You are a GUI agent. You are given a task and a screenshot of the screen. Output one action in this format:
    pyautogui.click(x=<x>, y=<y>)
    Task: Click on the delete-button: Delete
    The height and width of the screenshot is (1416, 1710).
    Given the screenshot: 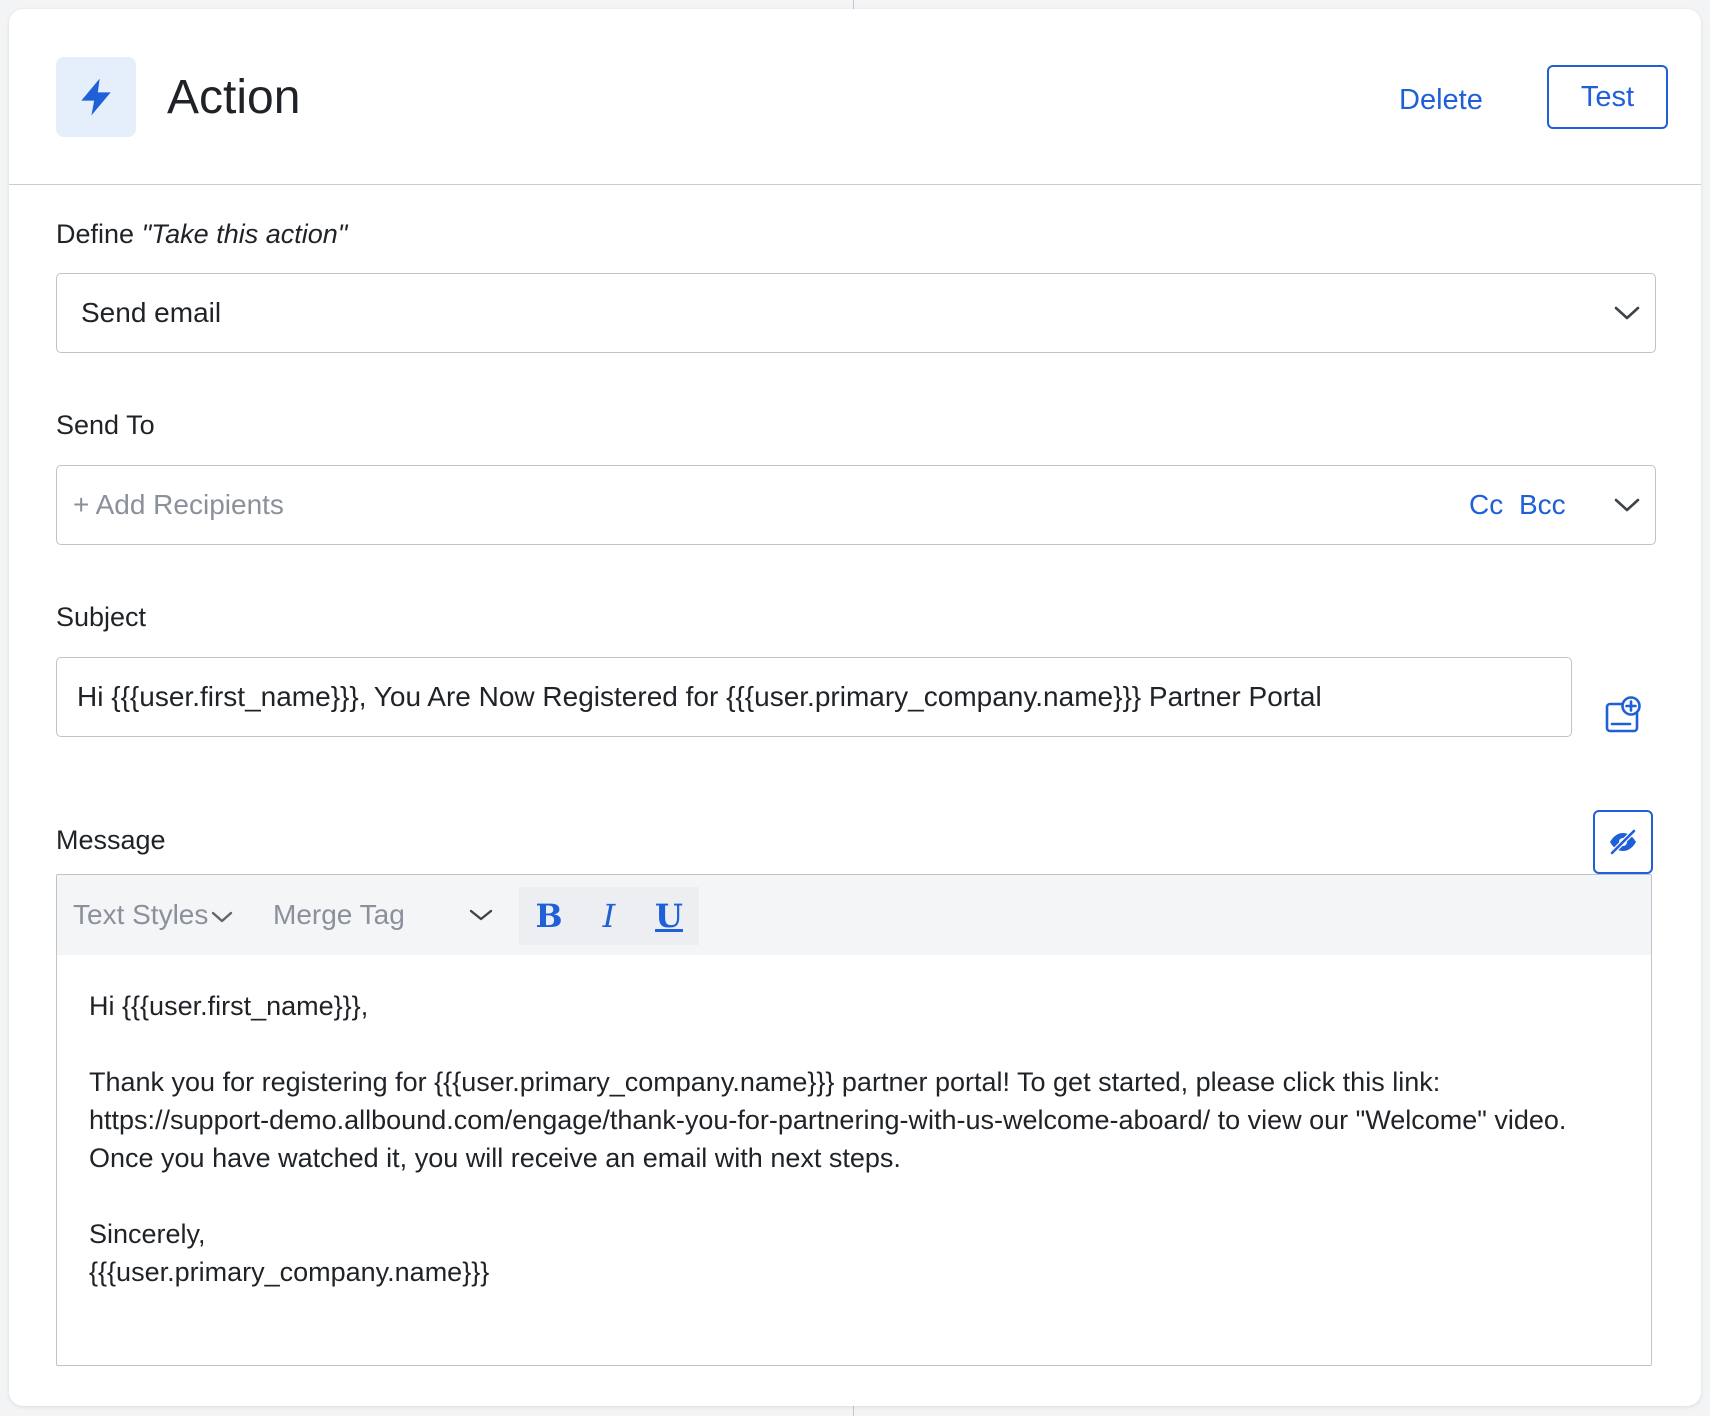 What is the action you would take?
    pyautogui.click(x=1441, y=100)
    